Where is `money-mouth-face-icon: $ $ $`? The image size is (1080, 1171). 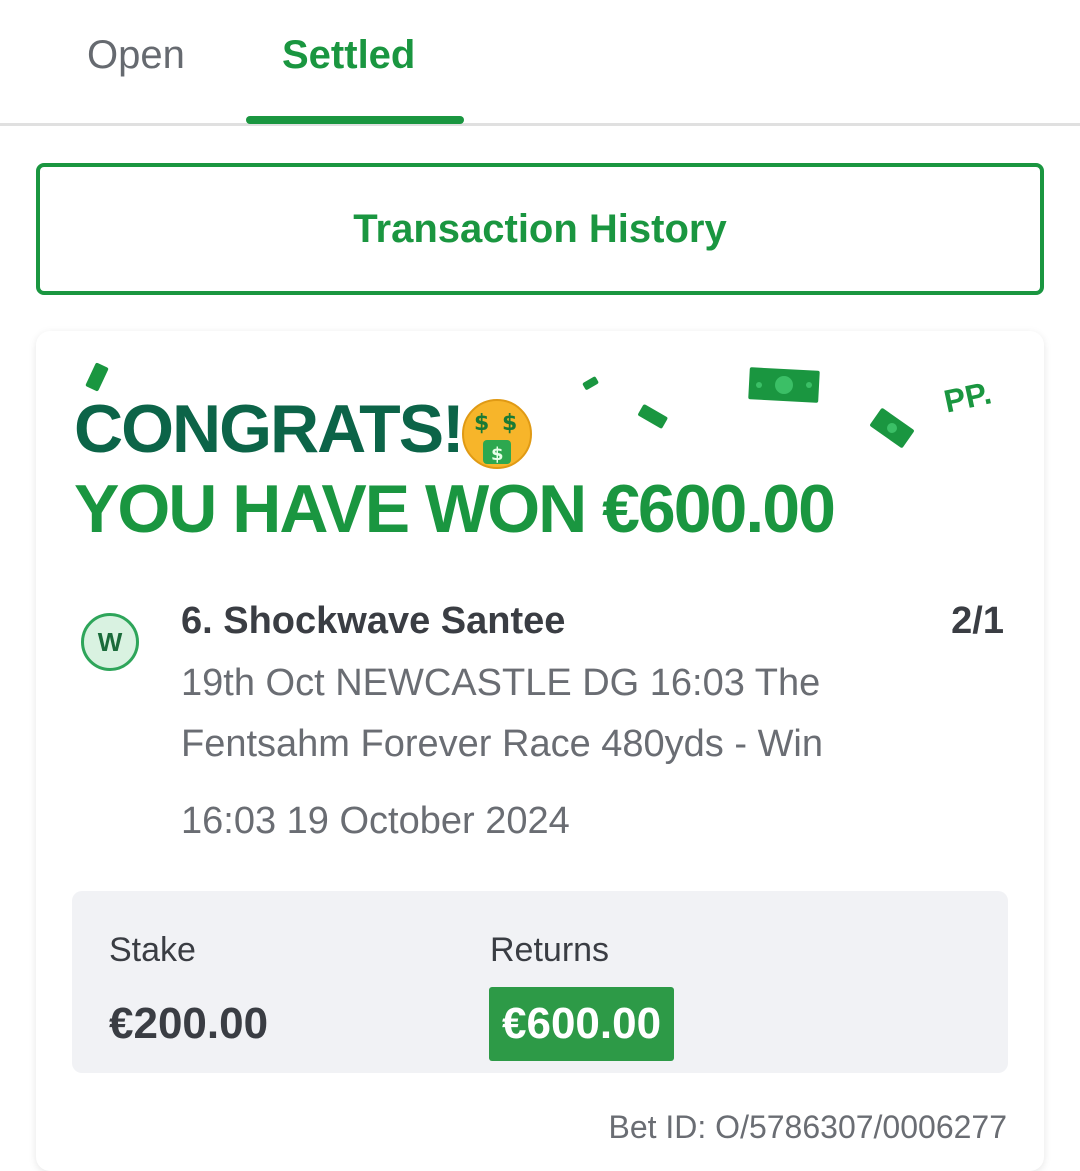
money-mouth-face-icon: $ $ $ is located at coordinates (497, 434).